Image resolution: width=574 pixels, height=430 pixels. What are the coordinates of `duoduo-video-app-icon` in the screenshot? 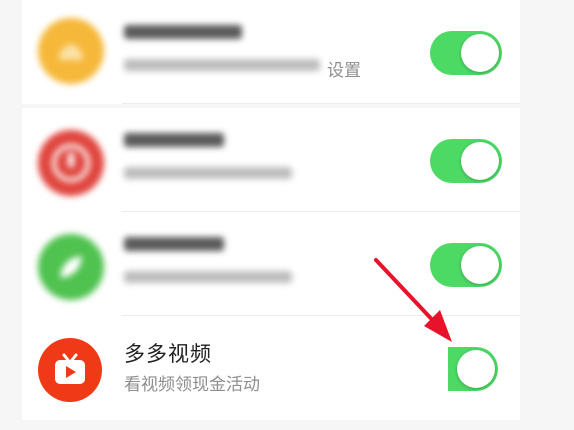 It's located at (70, 370).